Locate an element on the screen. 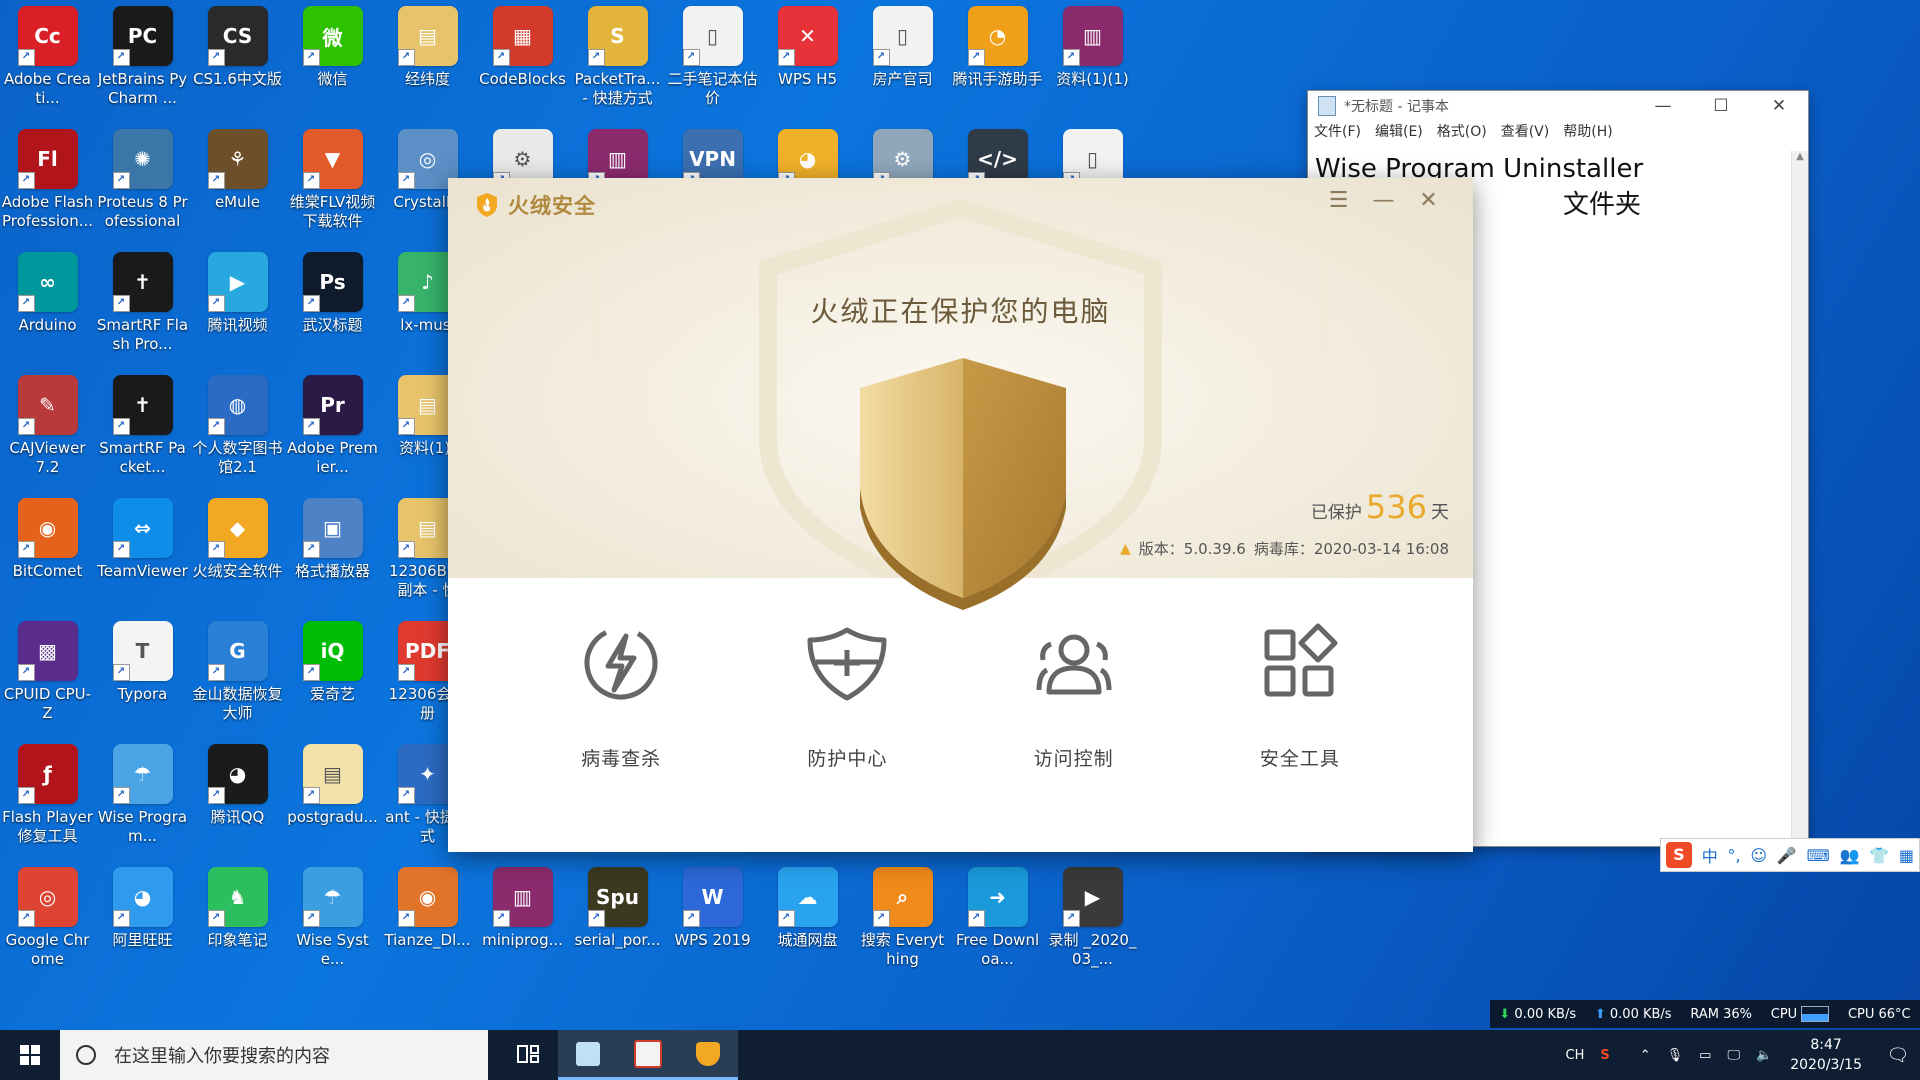 This screenshot has width=1920, height=1080. desktop-icon: T ↗ Typora is located at coordinates (142, 676).